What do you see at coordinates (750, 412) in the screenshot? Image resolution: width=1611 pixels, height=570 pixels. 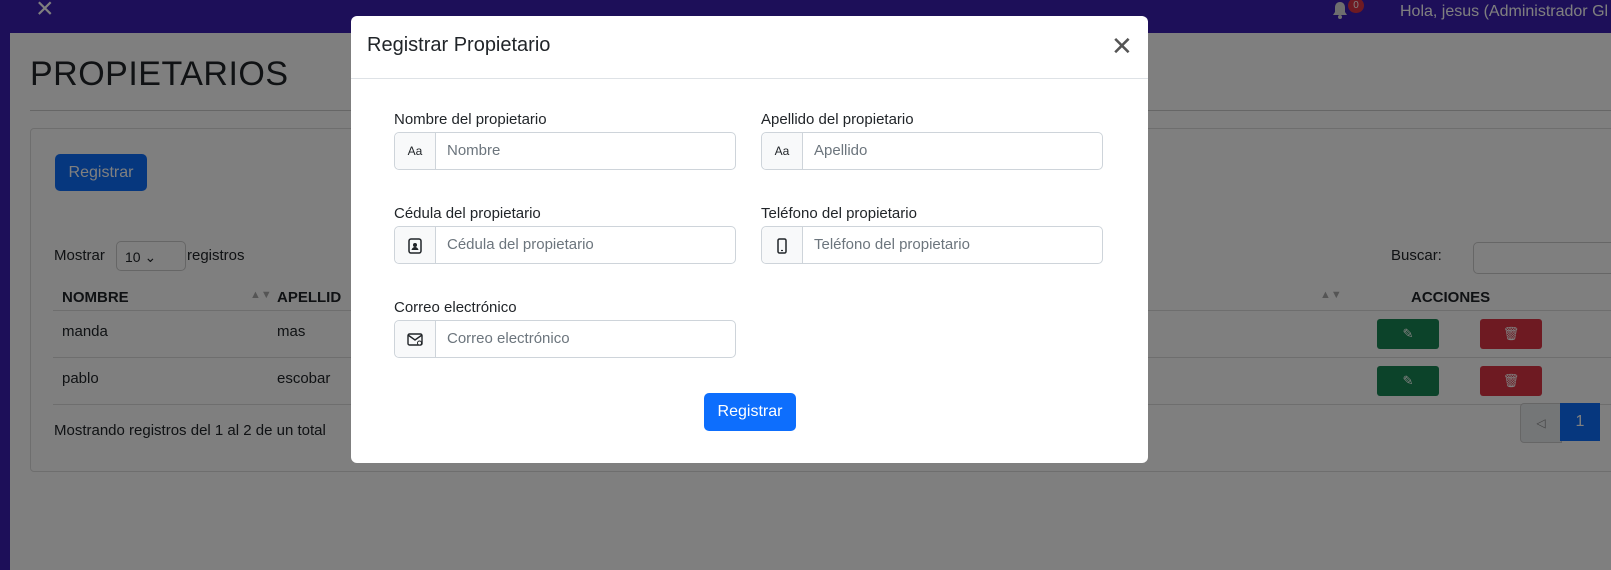 I see `submit-register-button: Registrar` at bounding box center [750, 412].